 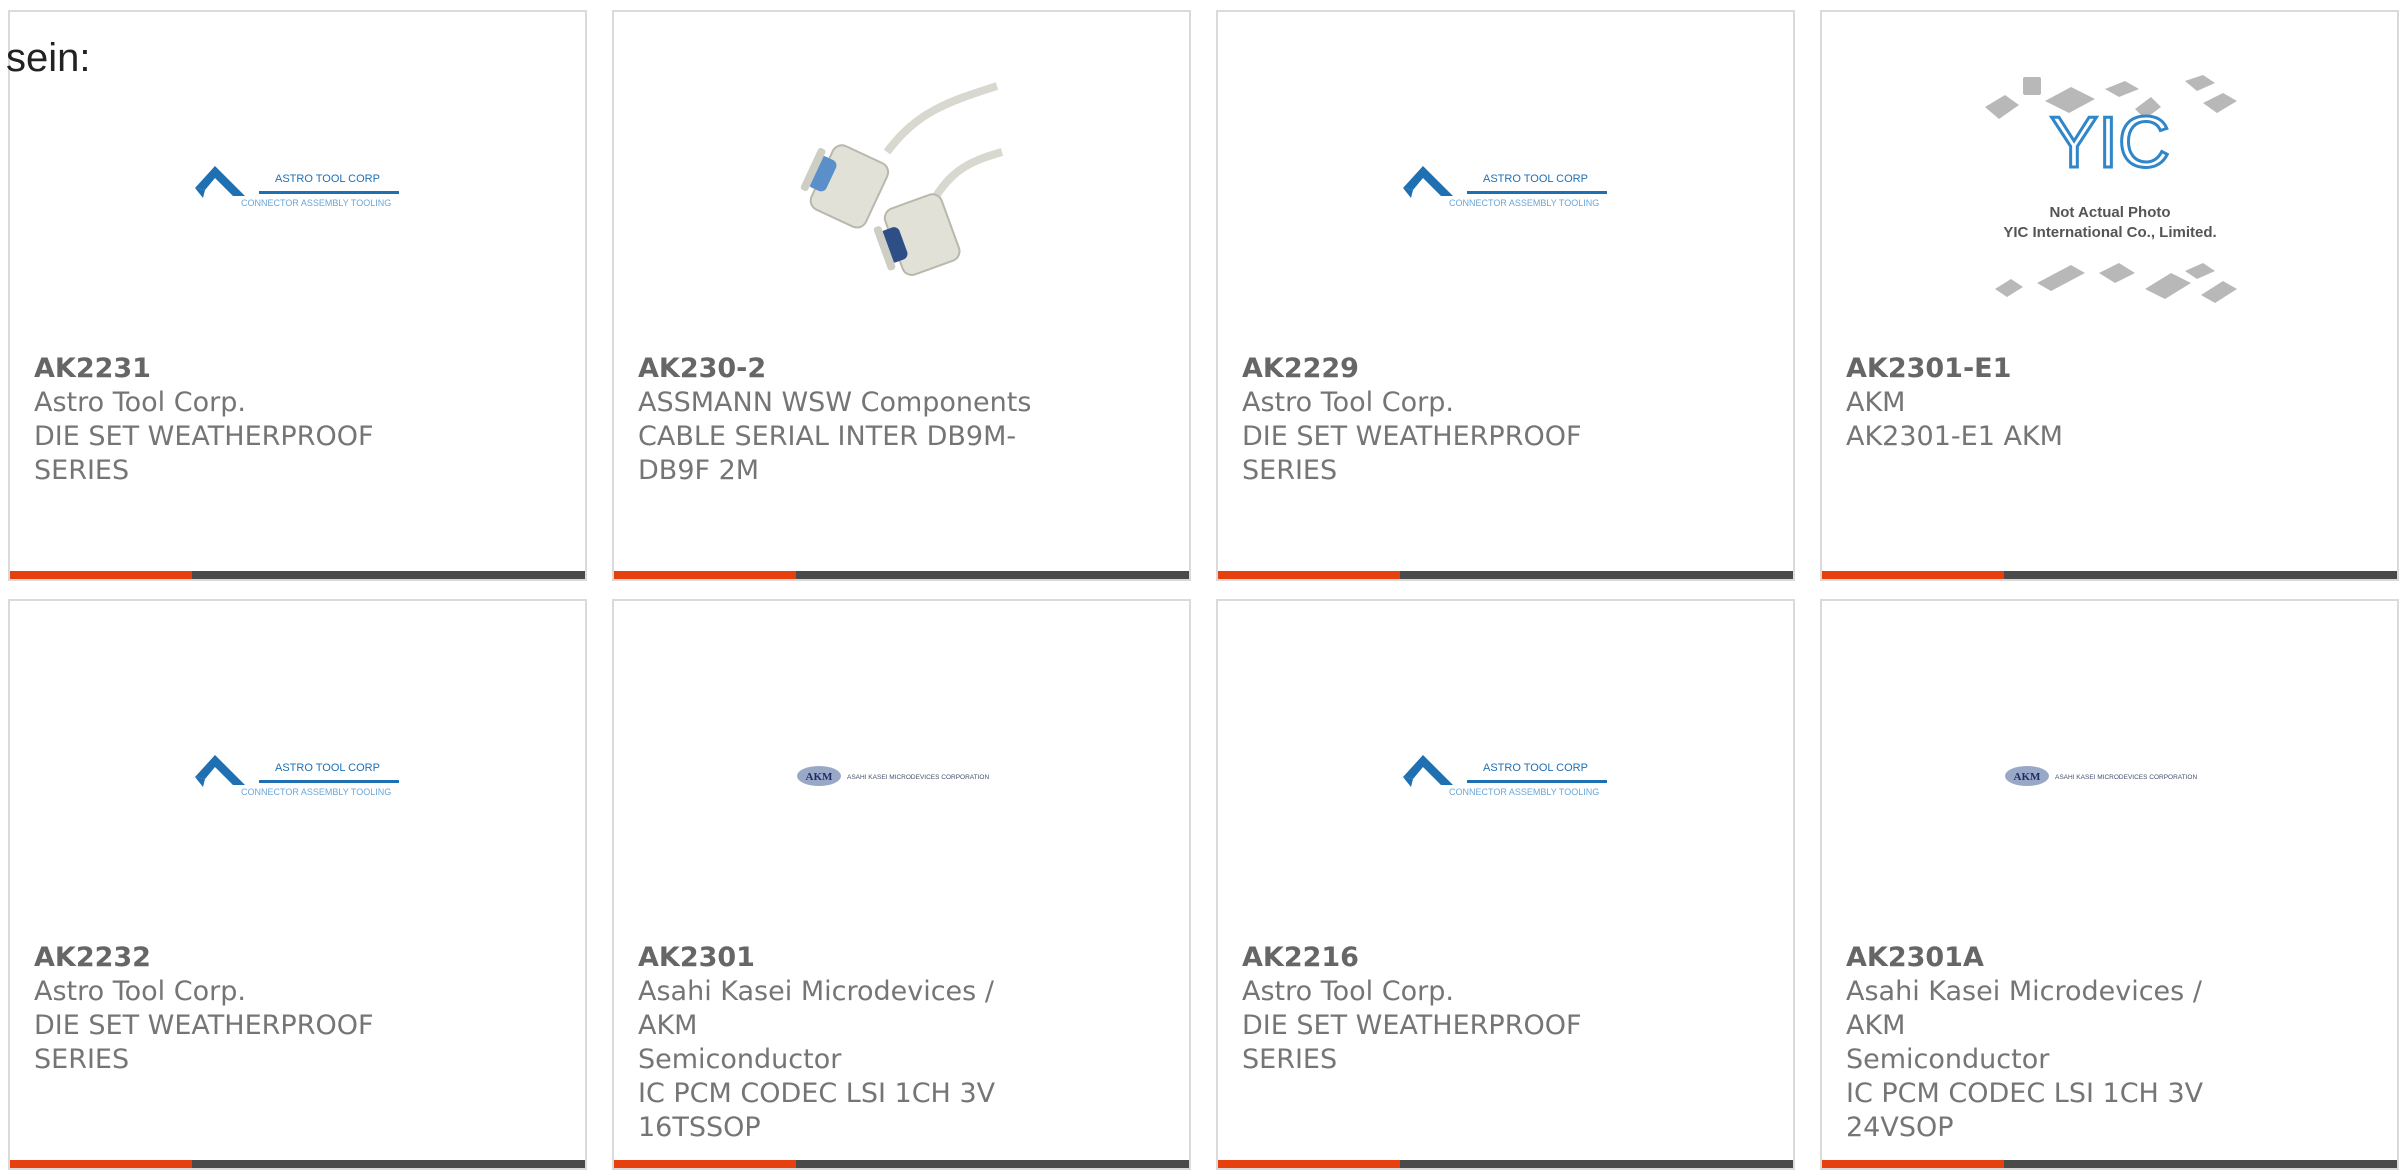 I want to click on part-number: AK2229, so click(x=1442, y=369).